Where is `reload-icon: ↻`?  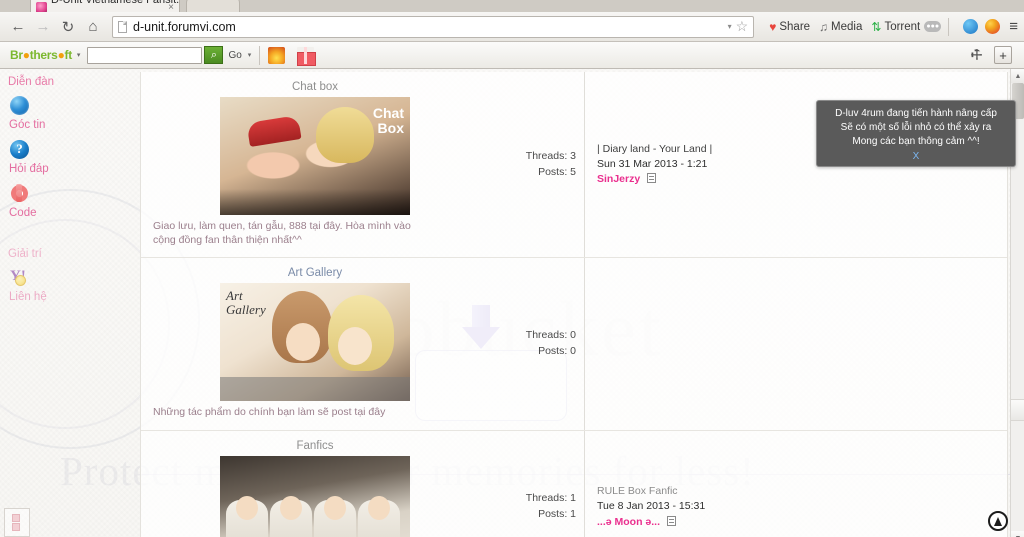
reload-icon: ↻ is located at coordinates (68, 27).